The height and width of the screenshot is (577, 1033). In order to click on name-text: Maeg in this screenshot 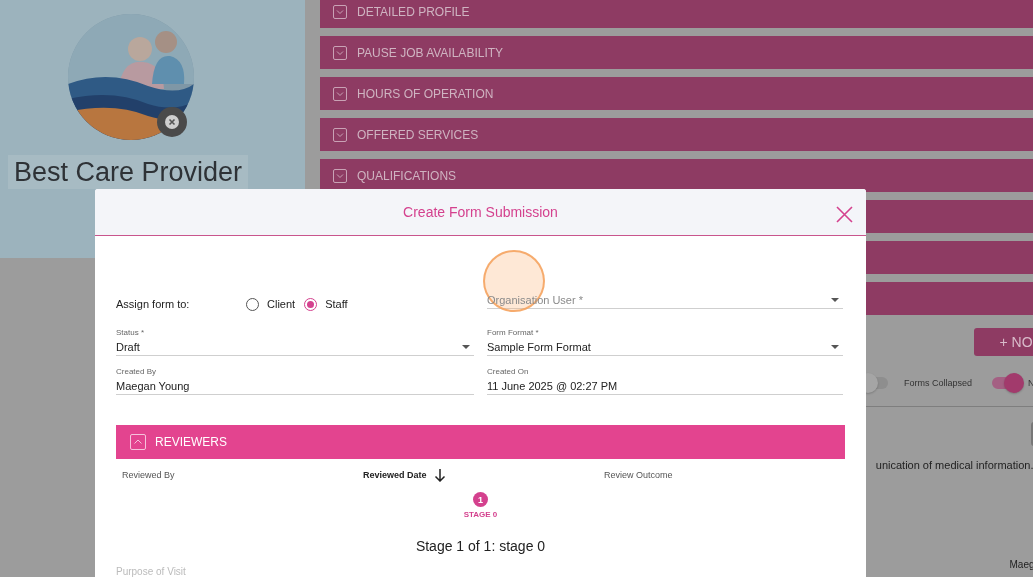, I will do `click(1021, 564)`.